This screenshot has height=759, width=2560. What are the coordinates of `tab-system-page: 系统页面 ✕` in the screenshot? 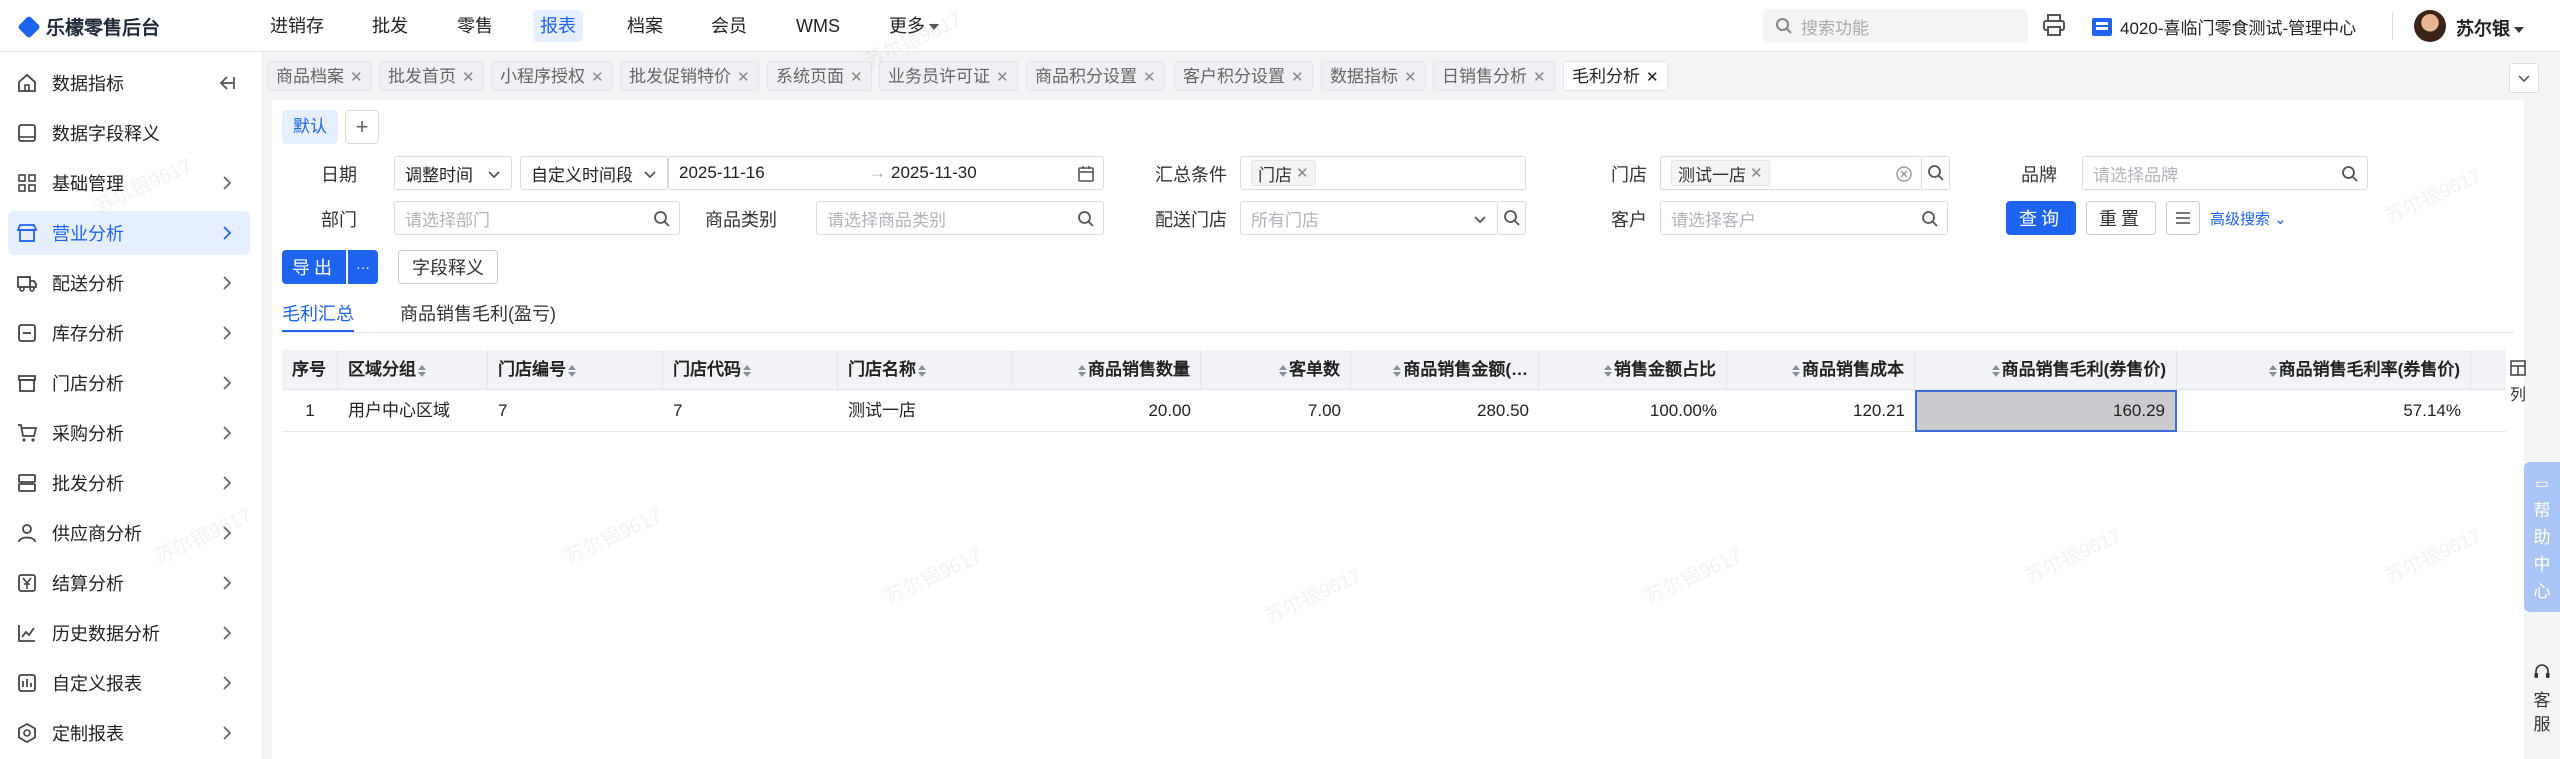 It's located at (819, 76).